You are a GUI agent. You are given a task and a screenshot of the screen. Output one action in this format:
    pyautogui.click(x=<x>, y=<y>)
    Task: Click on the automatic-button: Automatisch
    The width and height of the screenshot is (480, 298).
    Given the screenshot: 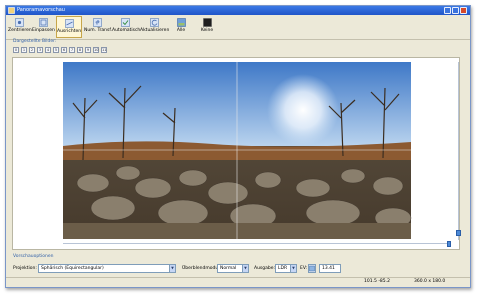 What is the action you would take?
    pyautogui.click(x=126, y=27)
    